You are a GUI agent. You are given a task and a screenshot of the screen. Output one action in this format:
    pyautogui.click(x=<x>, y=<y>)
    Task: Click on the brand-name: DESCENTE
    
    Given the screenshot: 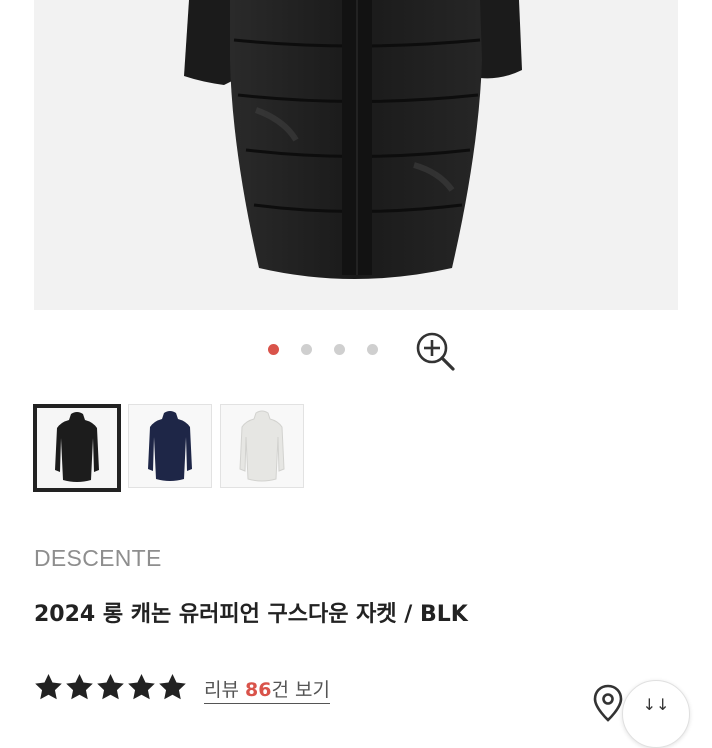 What is the action you would take?
    pyautogui.click(x=98, y=558)
    